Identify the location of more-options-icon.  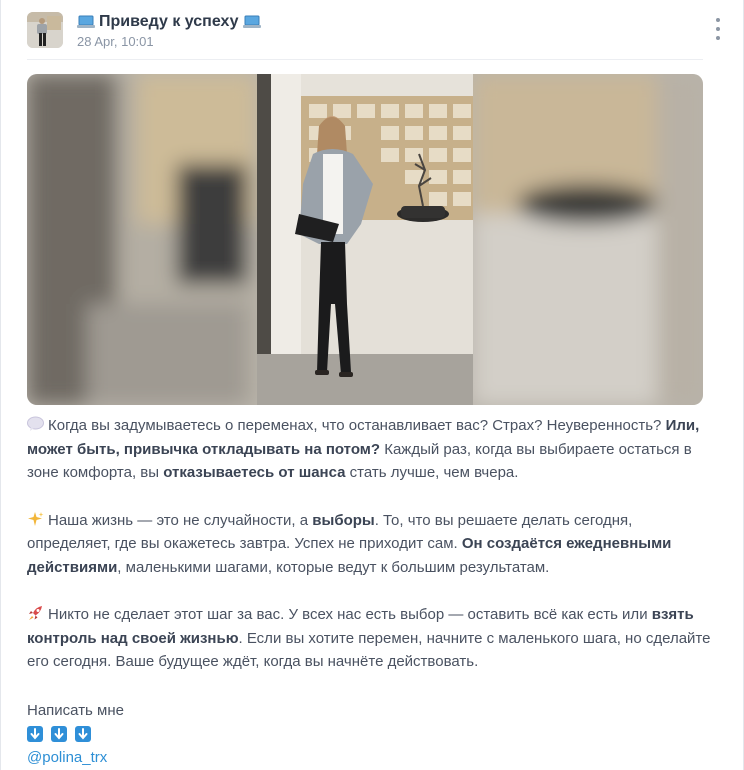
(718, 29).